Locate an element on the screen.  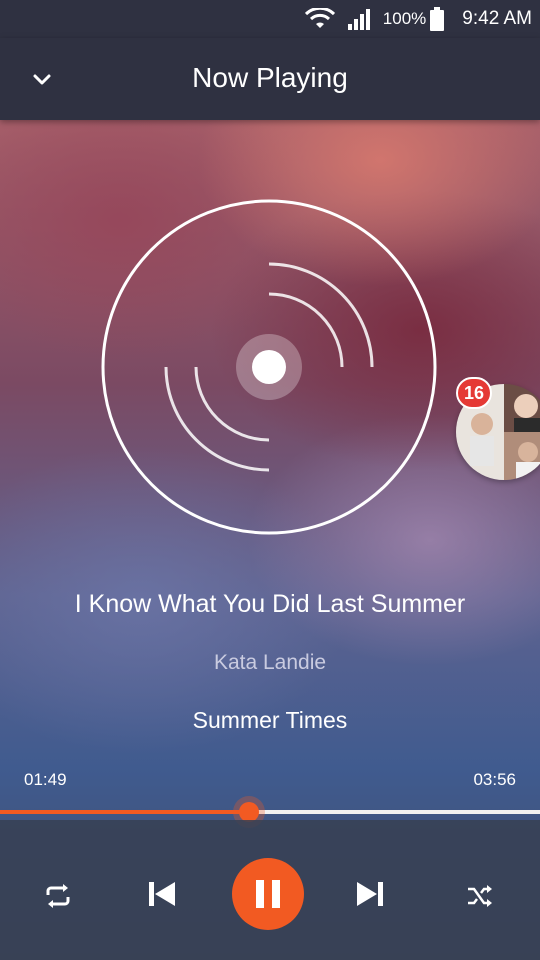
playback-controls is located at coordinates (270, 890).